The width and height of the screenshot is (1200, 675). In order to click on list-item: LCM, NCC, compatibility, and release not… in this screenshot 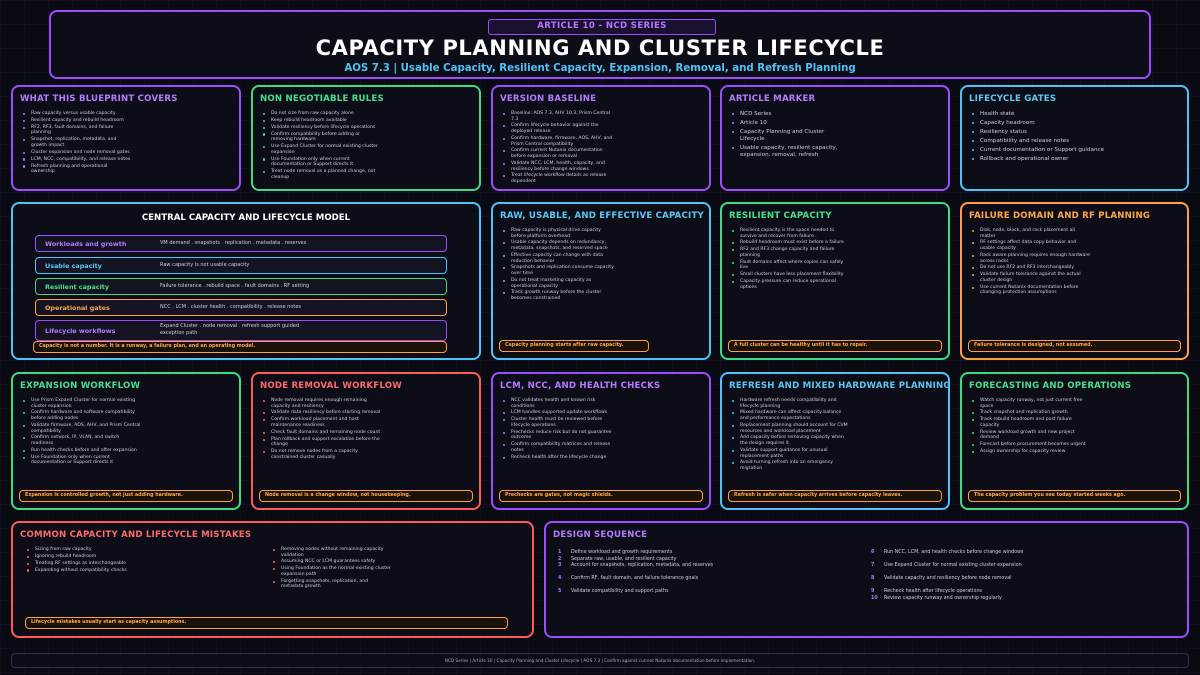, I will do `click(76, 160)`.